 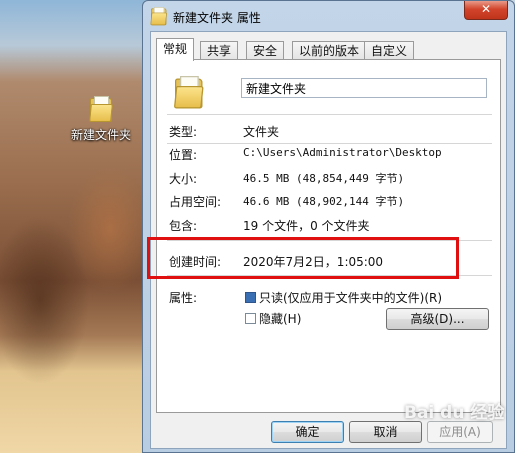 What do you see at coordinates (313, 262) in the screenshot?
I see `created-value: 2020年7月2日，1:05:00` at bounding box center [313, 262].